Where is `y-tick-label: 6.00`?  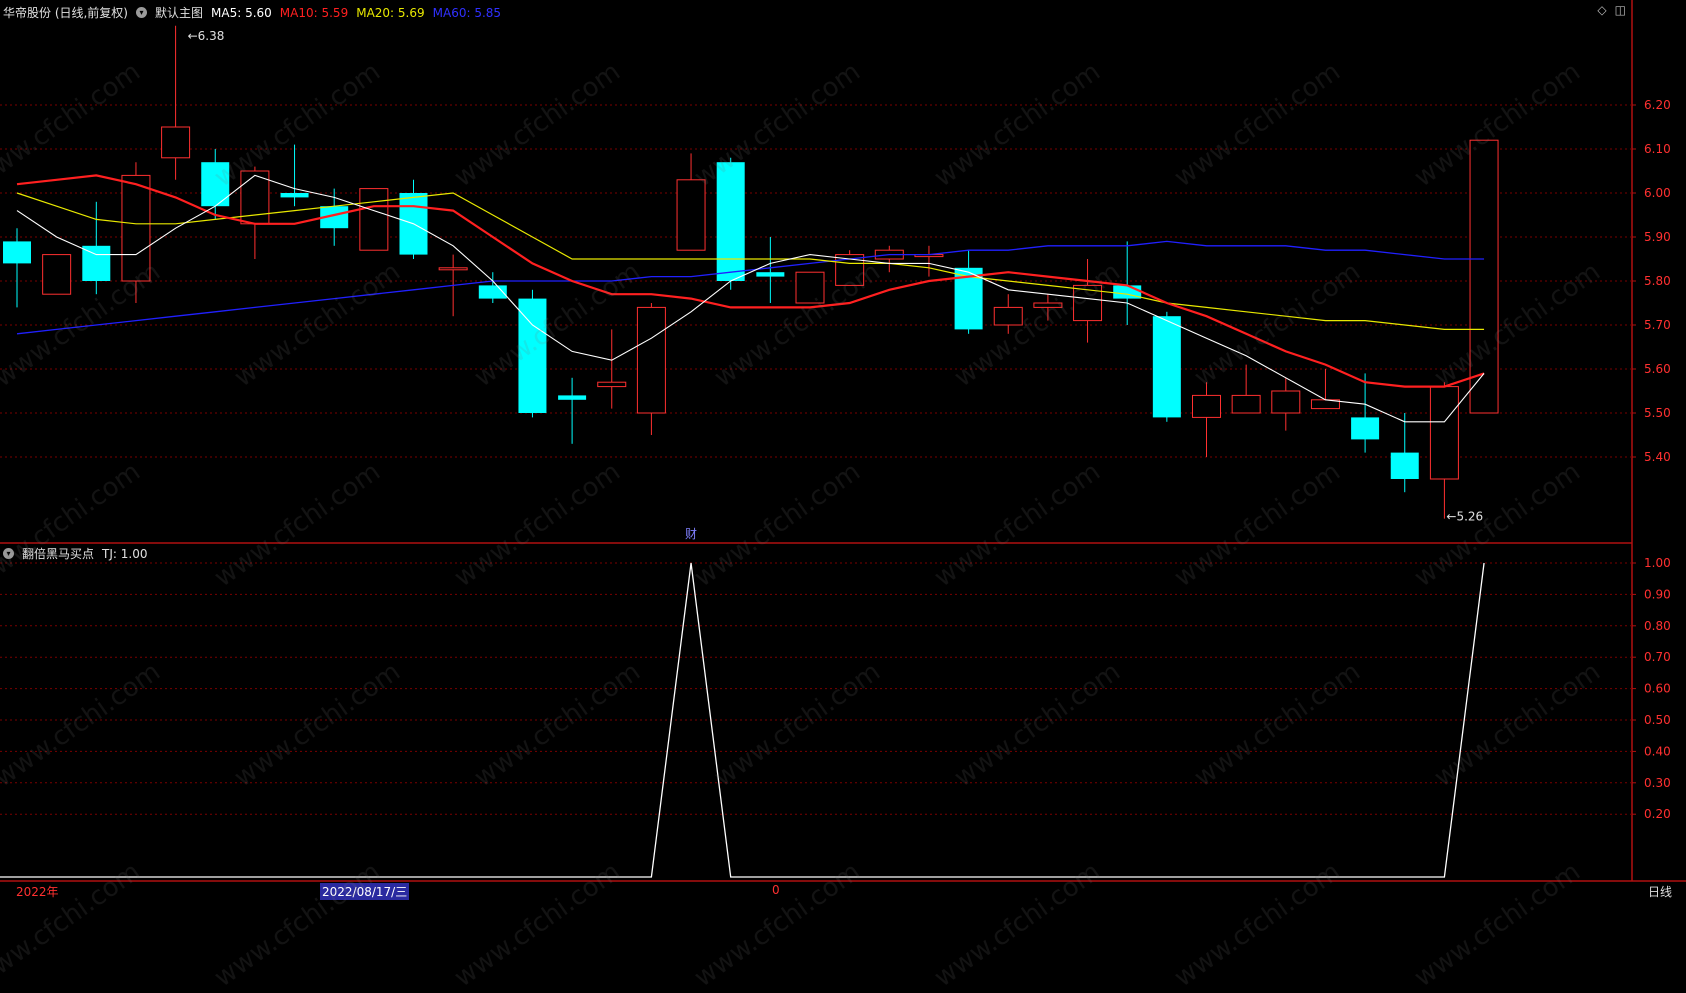
y-tick-label: 6.00 is located at coordinates (1657, 193).